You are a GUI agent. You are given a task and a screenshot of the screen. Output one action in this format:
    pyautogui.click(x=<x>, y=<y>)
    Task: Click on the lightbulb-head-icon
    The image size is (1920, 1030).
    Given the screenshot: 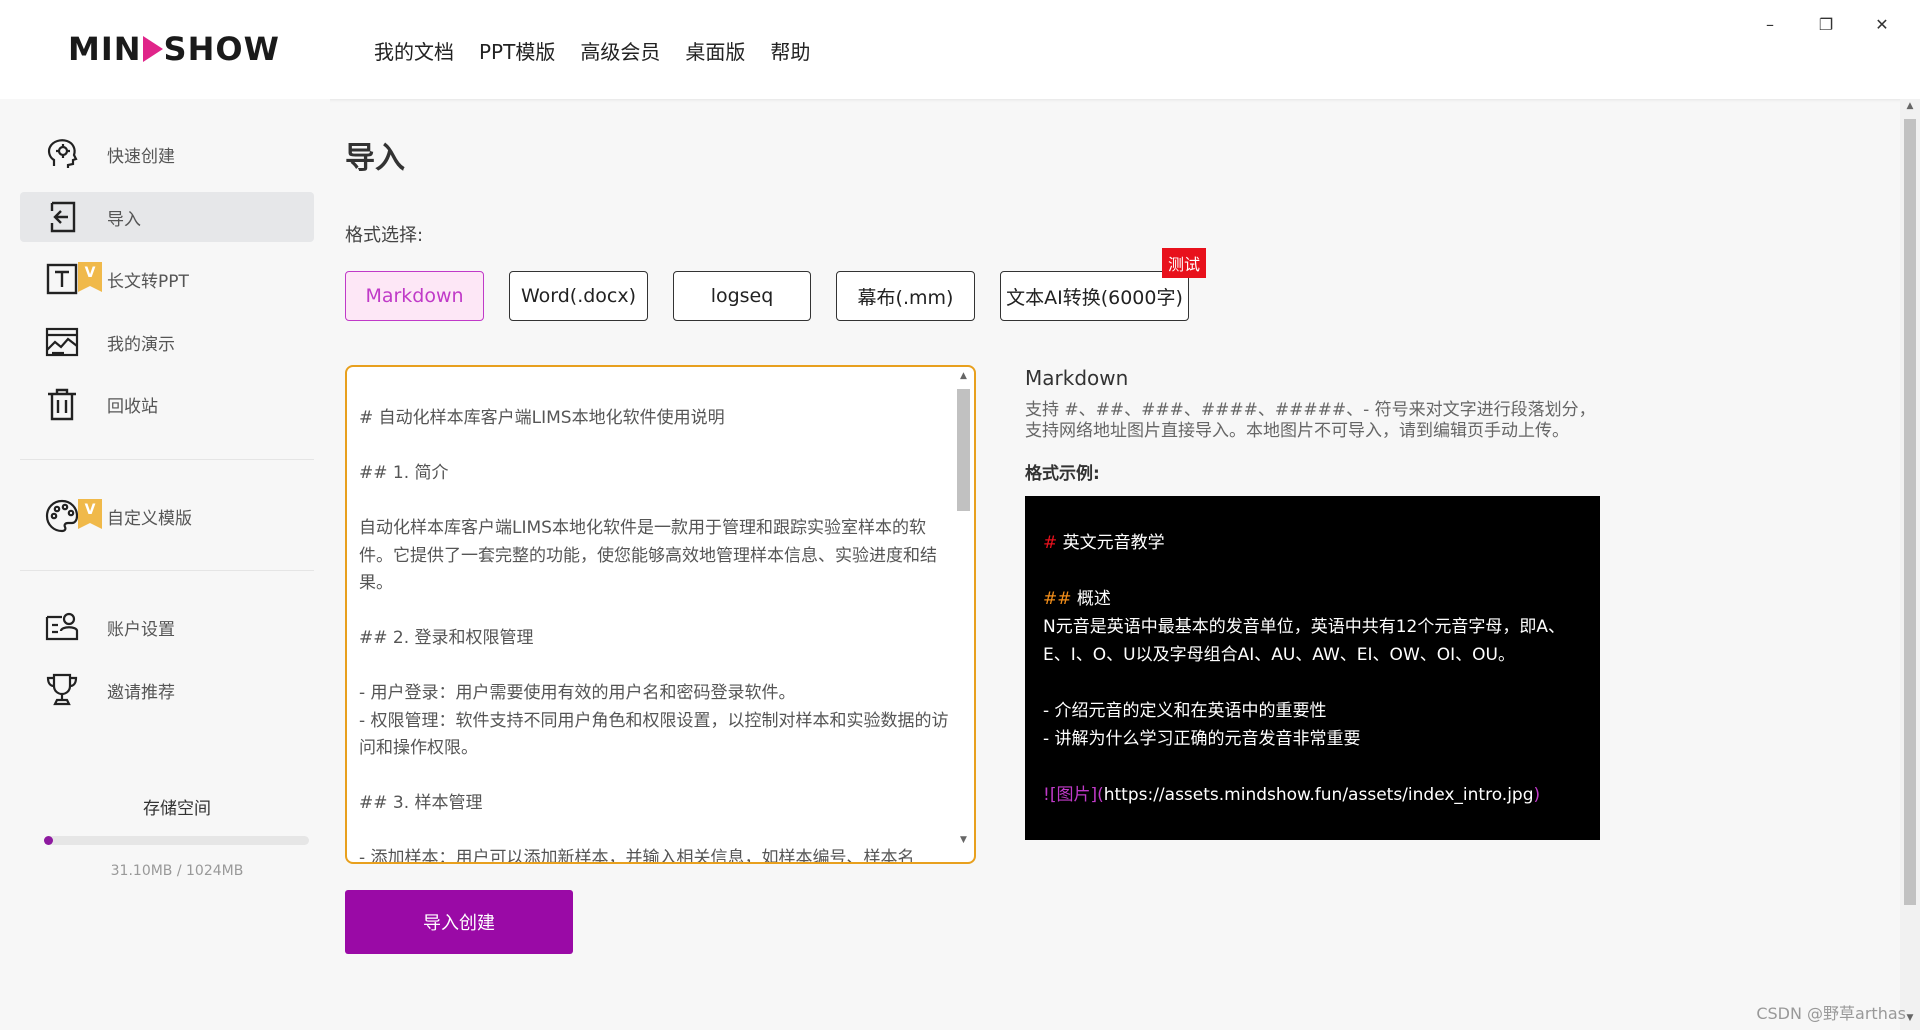 What is the action you would take?
    pyautogui.click(x=62, y=154)
    